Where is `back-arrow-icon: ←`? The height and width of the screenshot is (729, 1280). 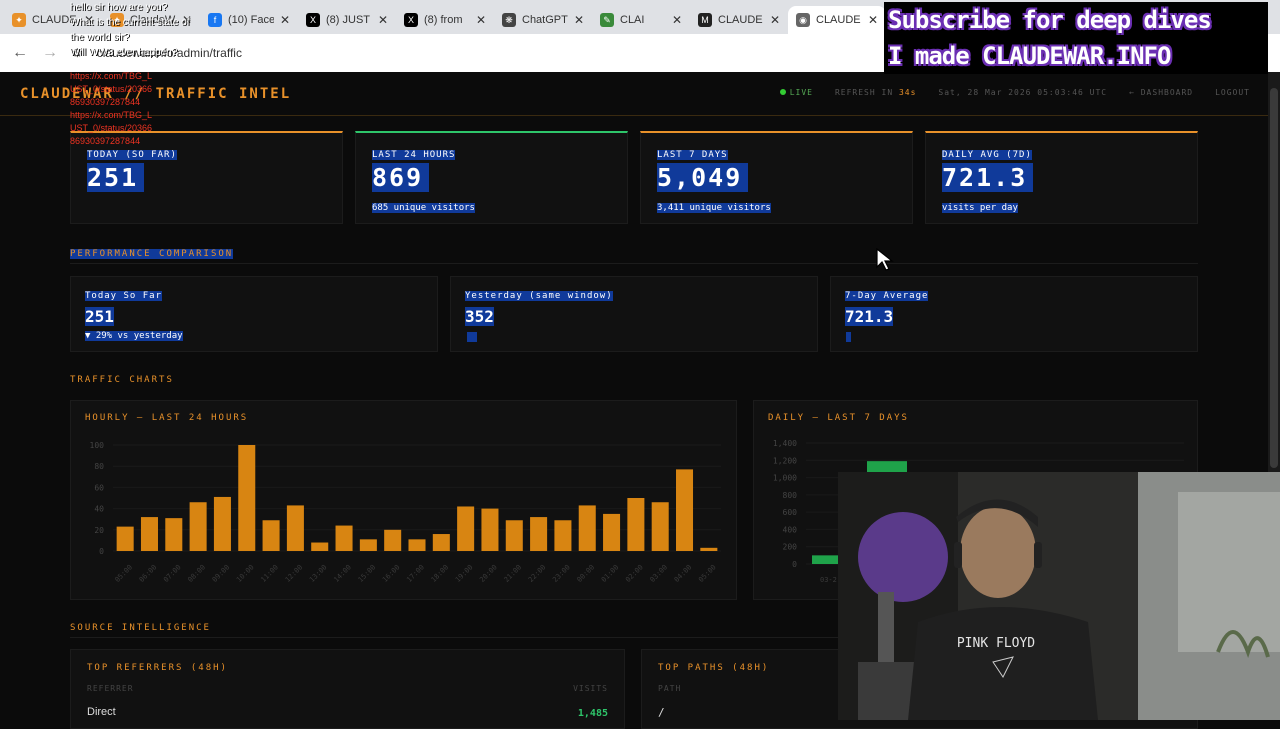
back-arrow-icon: ← is located at coordinates (20, 53).